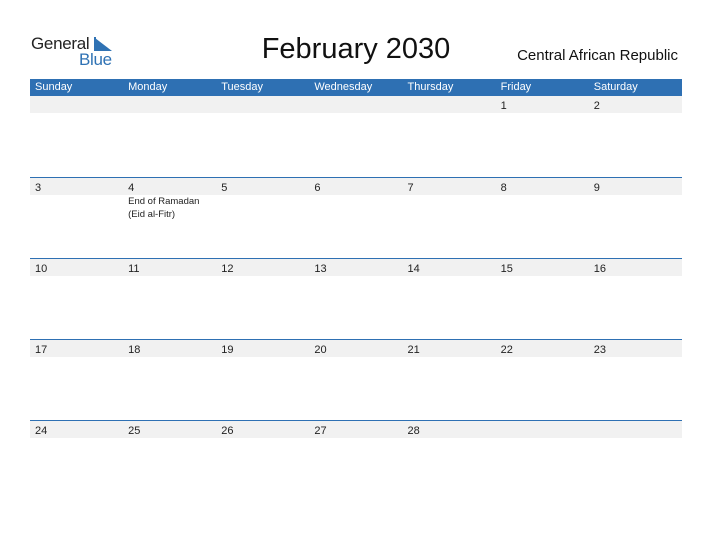 The width and height of the screenshot is (712, 550). I want to click on day-number: 25, so click(134, 431).